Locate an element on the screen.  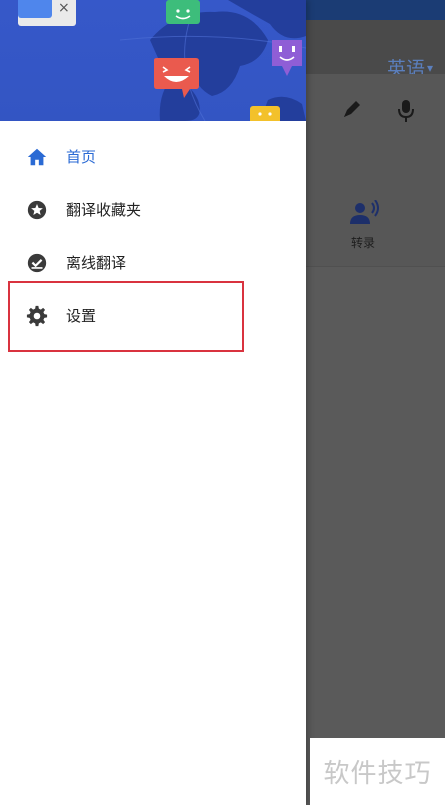
watermark-text: 软件技巧 is located at coordinates (377, 774).